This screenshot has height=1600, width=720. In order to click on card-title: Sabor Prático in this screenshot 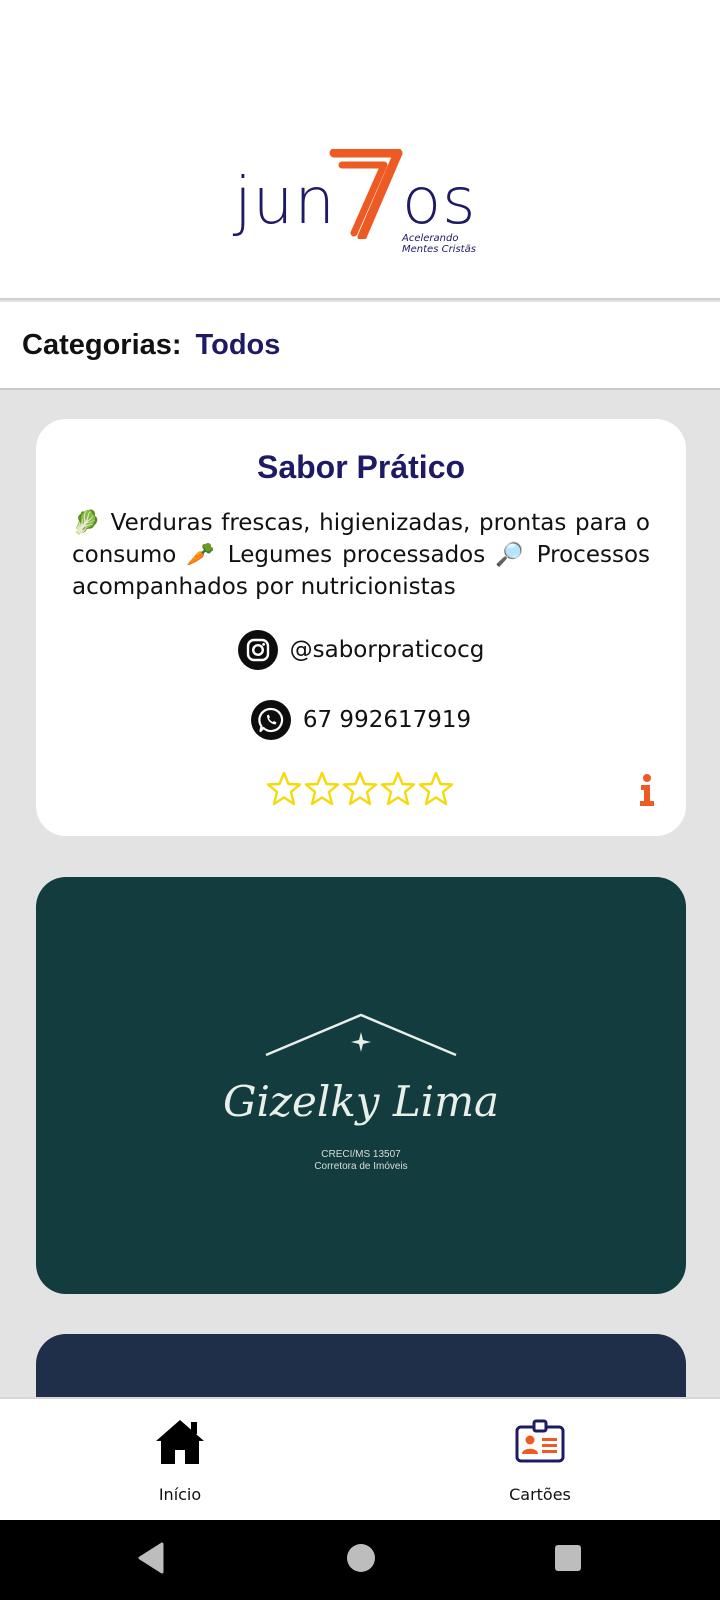, I will do `click(361, 467)`.